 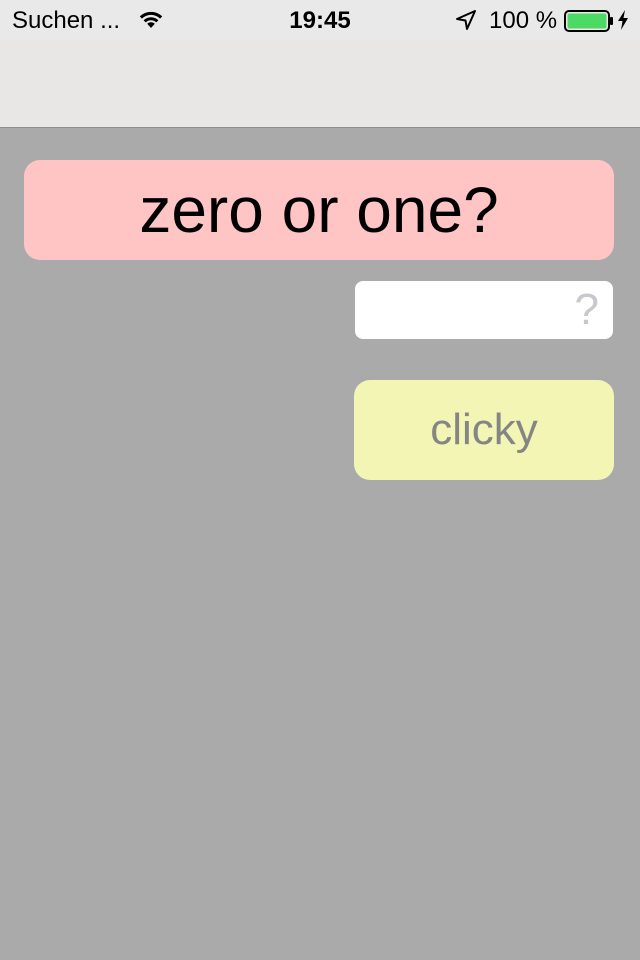 I want to click on clicky-button: clicky, so click(x=484, y=430).